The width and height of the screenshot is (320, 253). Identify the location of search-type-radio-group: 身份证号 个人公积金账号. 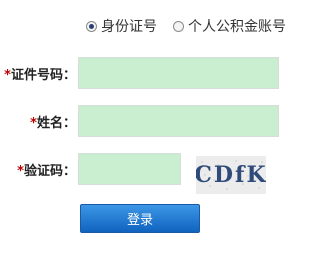
(186, 26).